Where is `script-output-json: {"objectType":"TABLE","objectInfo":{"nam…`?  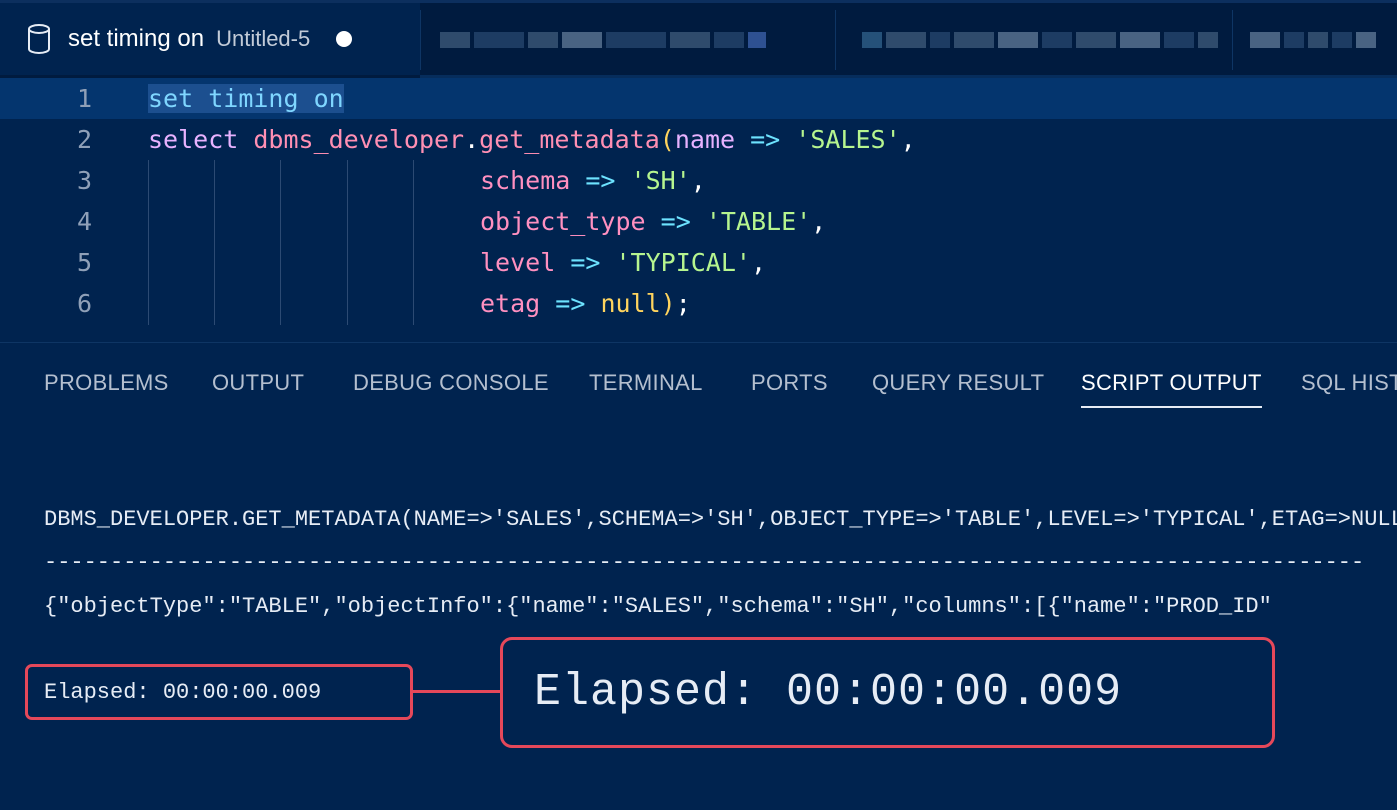
script-output-json: {"objectType":"TABLE","objectInfo":{"nam… is located at coordinates (658, 606).